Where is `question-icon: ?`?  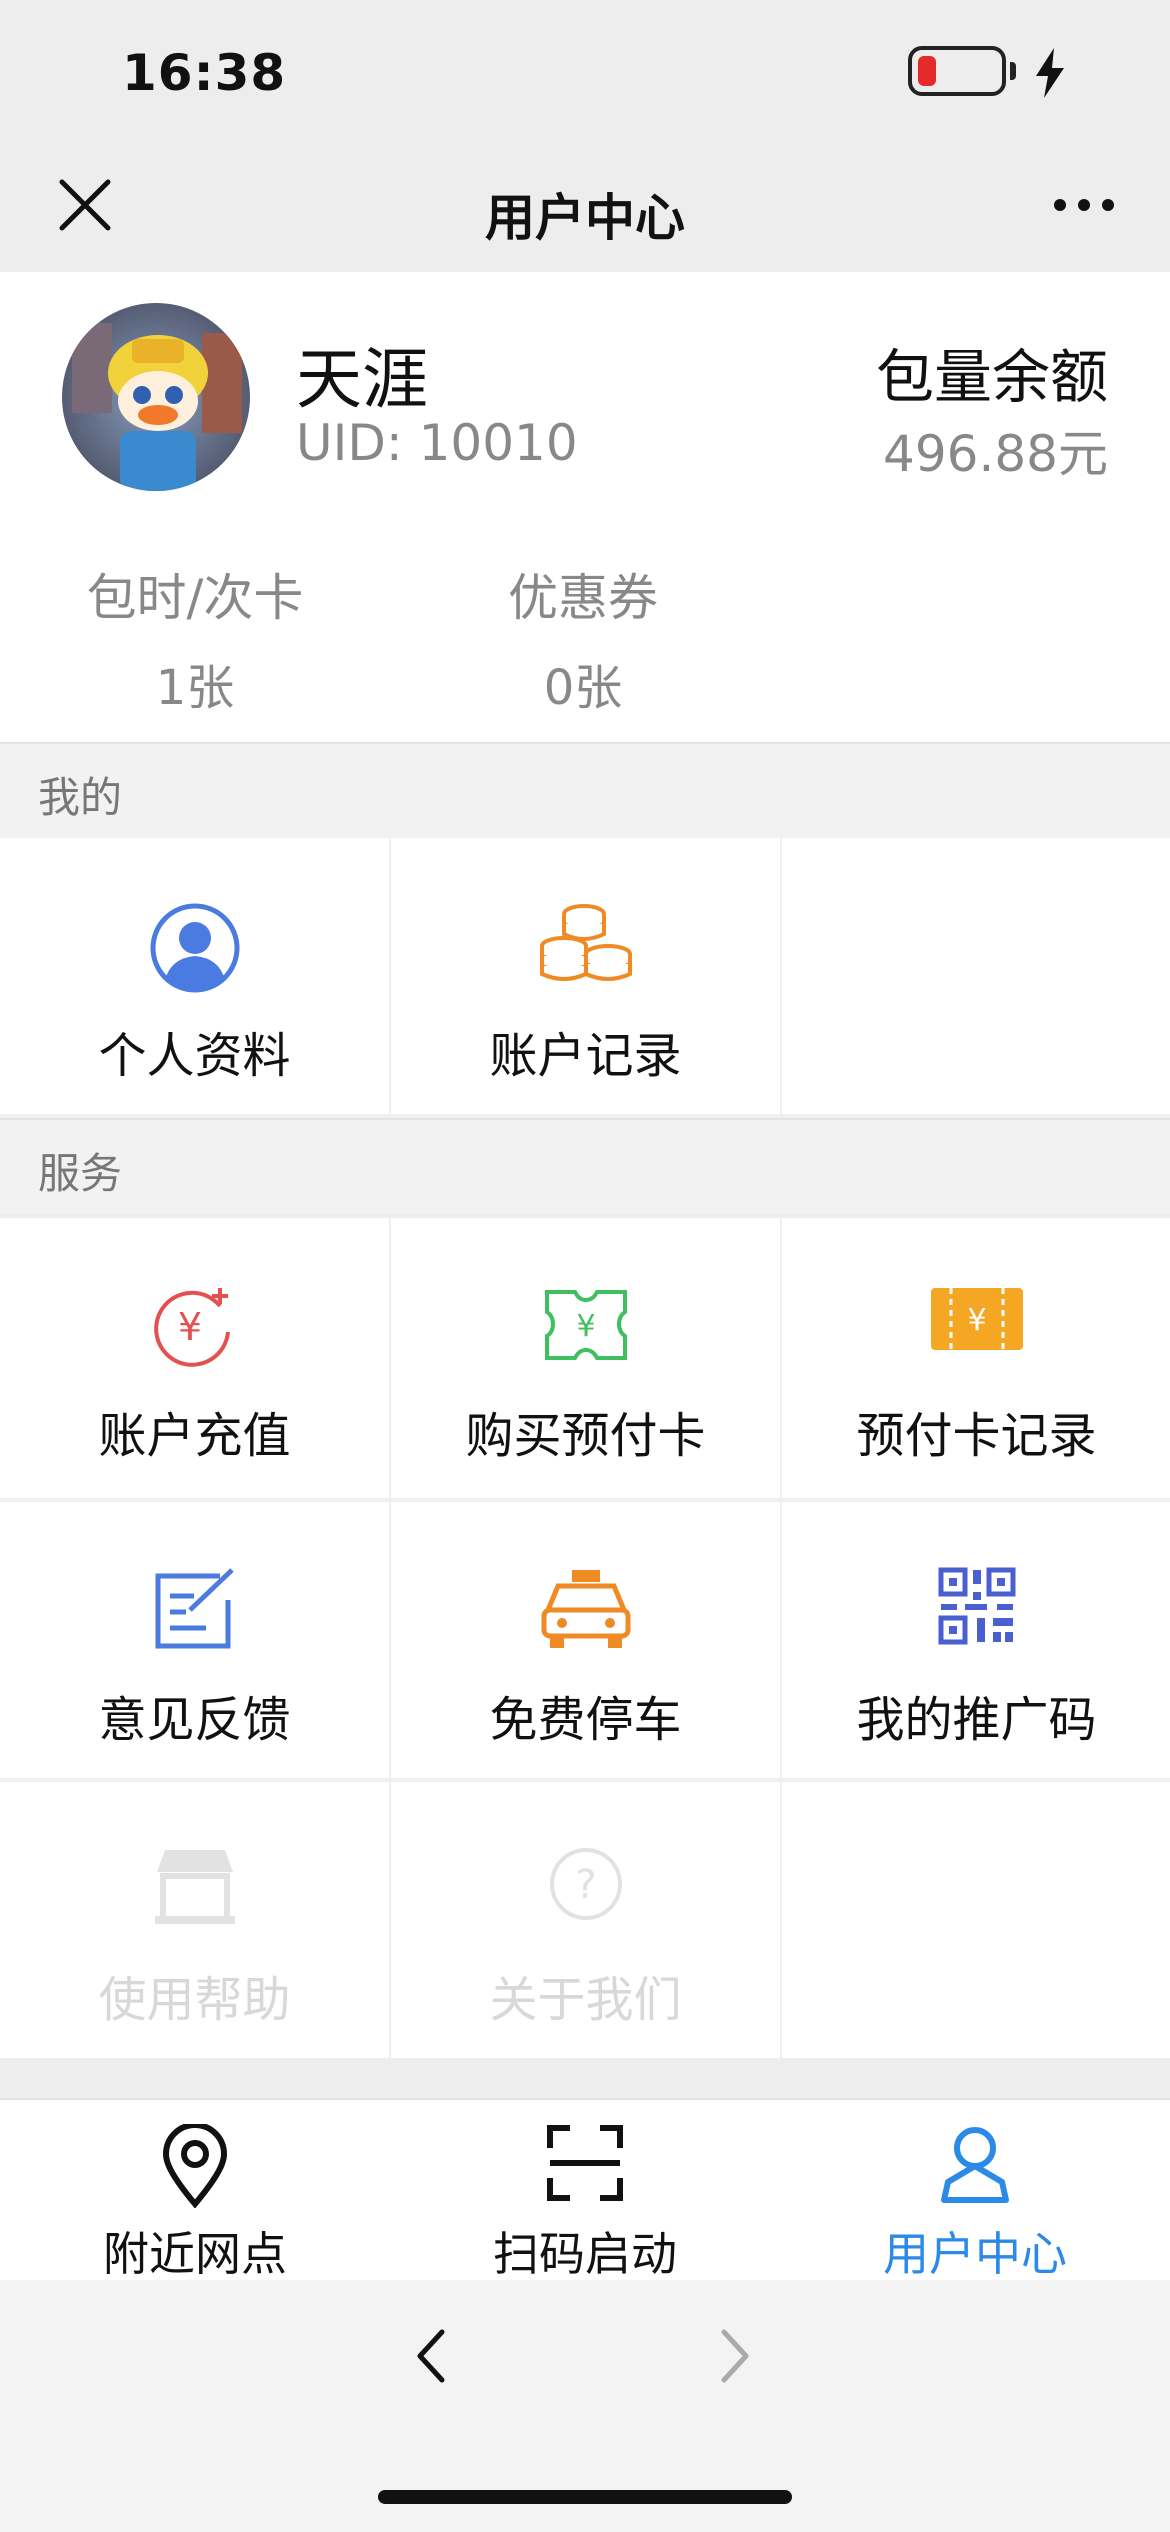 question-icon: ? is located at coordinates (585, 1884).